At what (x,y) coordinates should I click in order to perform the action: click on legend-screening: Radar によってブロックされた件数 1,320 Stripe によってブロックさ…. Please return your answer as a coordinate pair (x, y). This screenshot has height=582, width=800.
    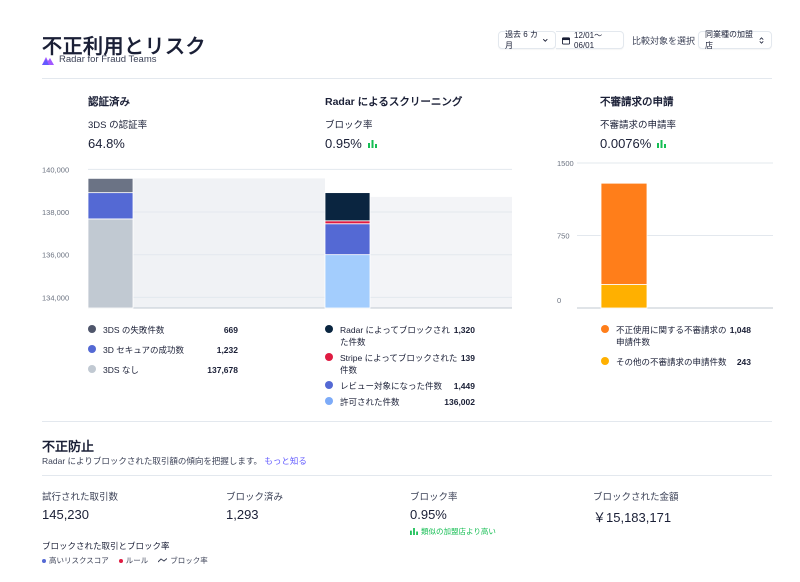
    Looking at the image, I should click on (400, 368).